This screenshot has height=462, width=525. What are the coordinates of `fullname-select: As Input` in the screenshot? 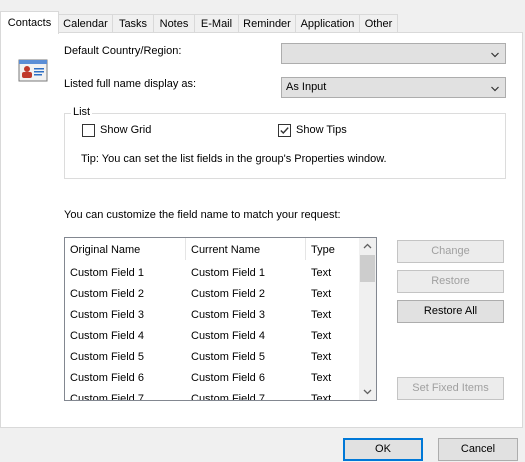 It's located at (393, 87).